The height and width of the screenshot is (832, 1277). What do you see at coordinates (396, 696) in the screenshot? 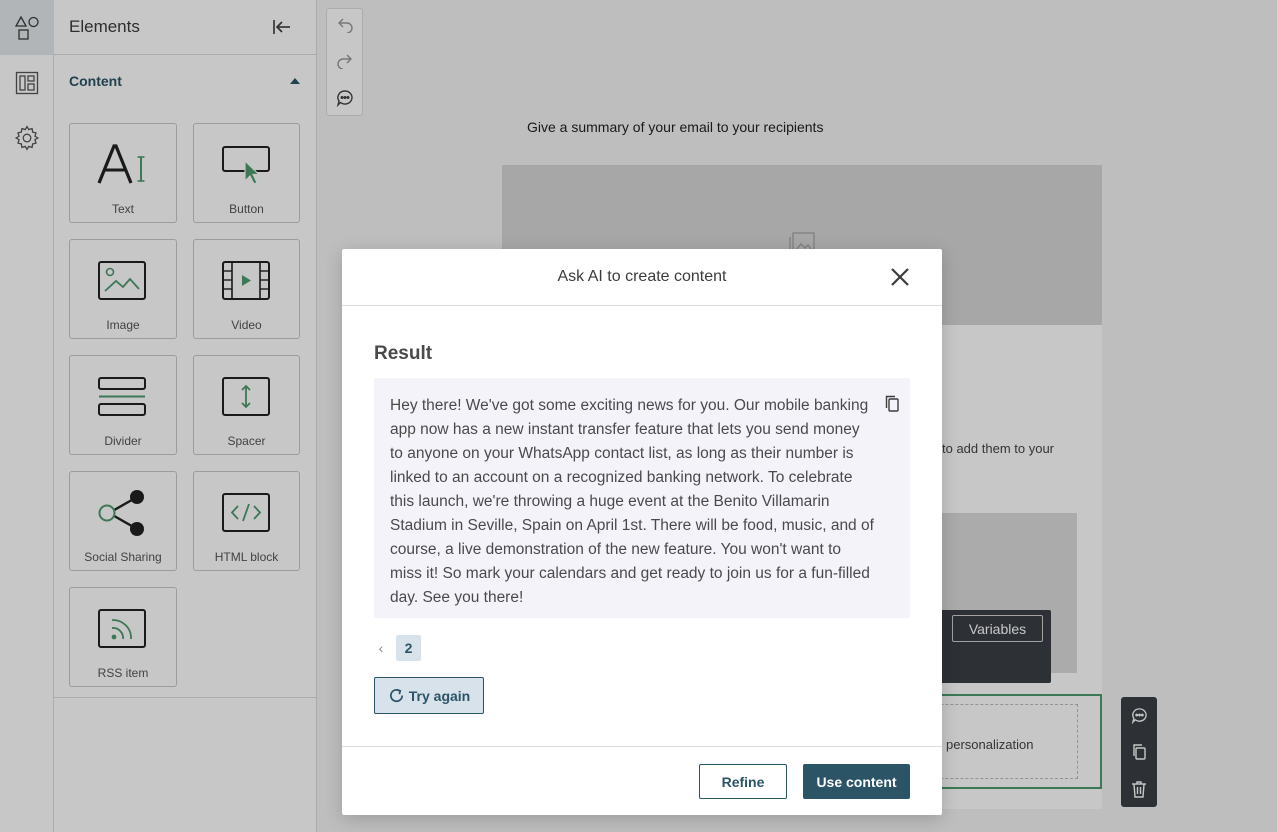
I see `refresh-icon` at bounding box center [396, 696].